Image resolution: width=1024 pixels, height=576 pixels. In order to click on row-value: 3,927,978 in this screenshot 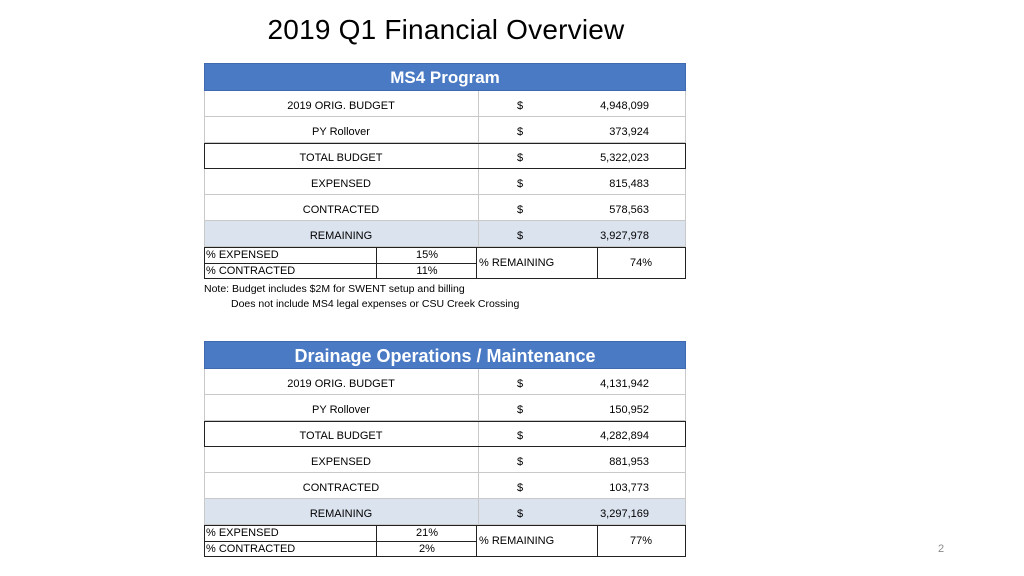, I will do `click(624, 236)`.